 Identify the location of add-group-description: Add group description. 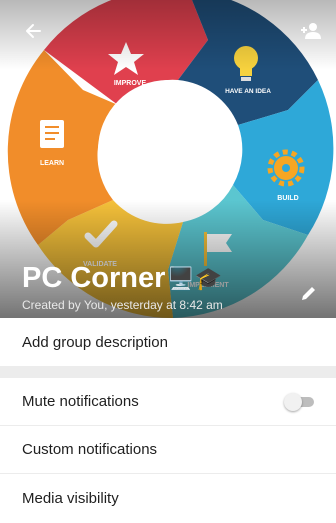
(168, 342).